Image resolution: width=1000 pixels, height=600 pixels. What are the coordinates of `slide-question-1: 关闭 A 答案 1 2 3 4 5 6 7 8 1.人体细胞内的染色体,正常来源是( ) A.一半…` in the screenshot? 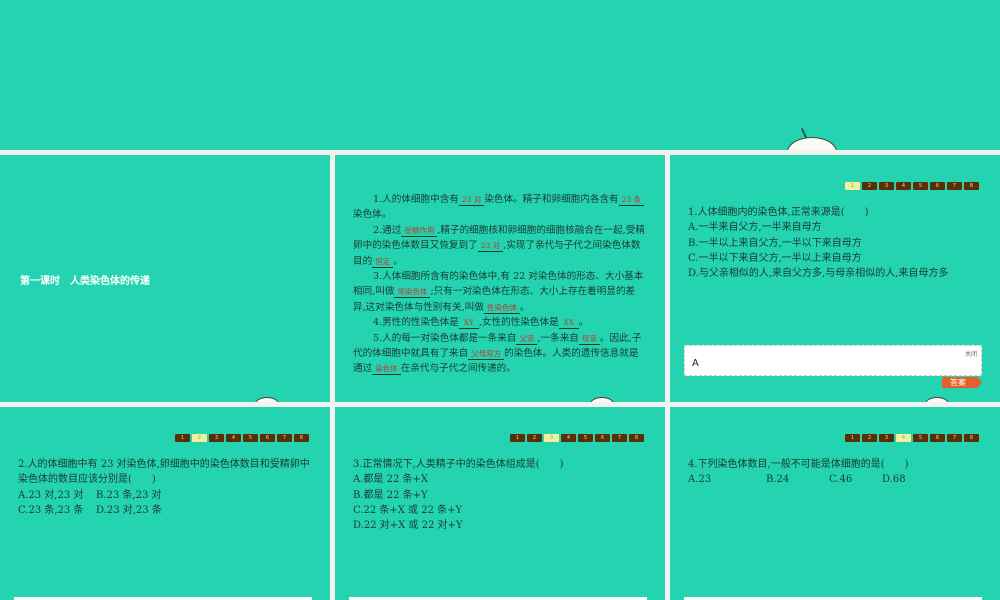 It's located at (835, 278).